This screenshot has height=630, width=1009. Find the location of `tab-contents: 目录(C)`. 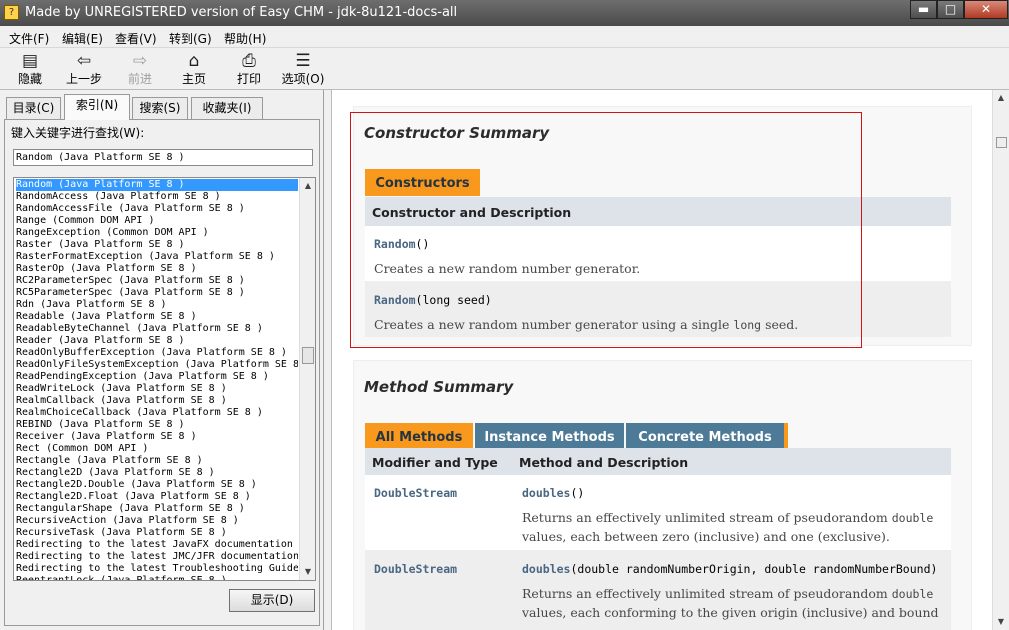

tab-contents: 目录(C) is located at coordinates (33, 108).